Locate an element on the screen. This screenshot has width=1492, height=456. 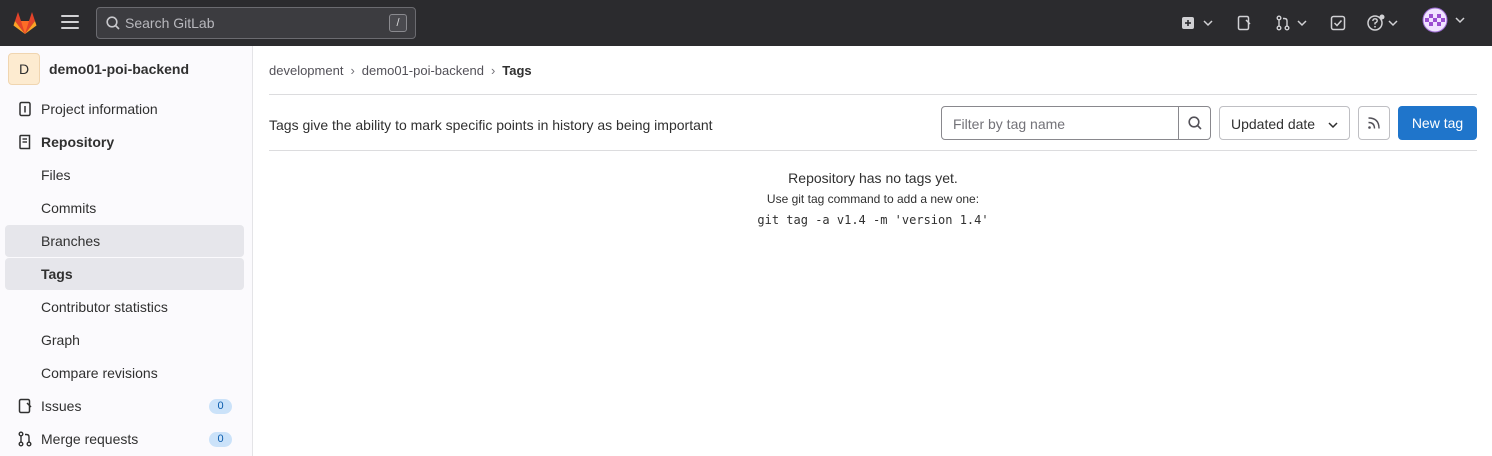
tag-filter-input: Filter by tag name is located at coordinates (1009, 124).